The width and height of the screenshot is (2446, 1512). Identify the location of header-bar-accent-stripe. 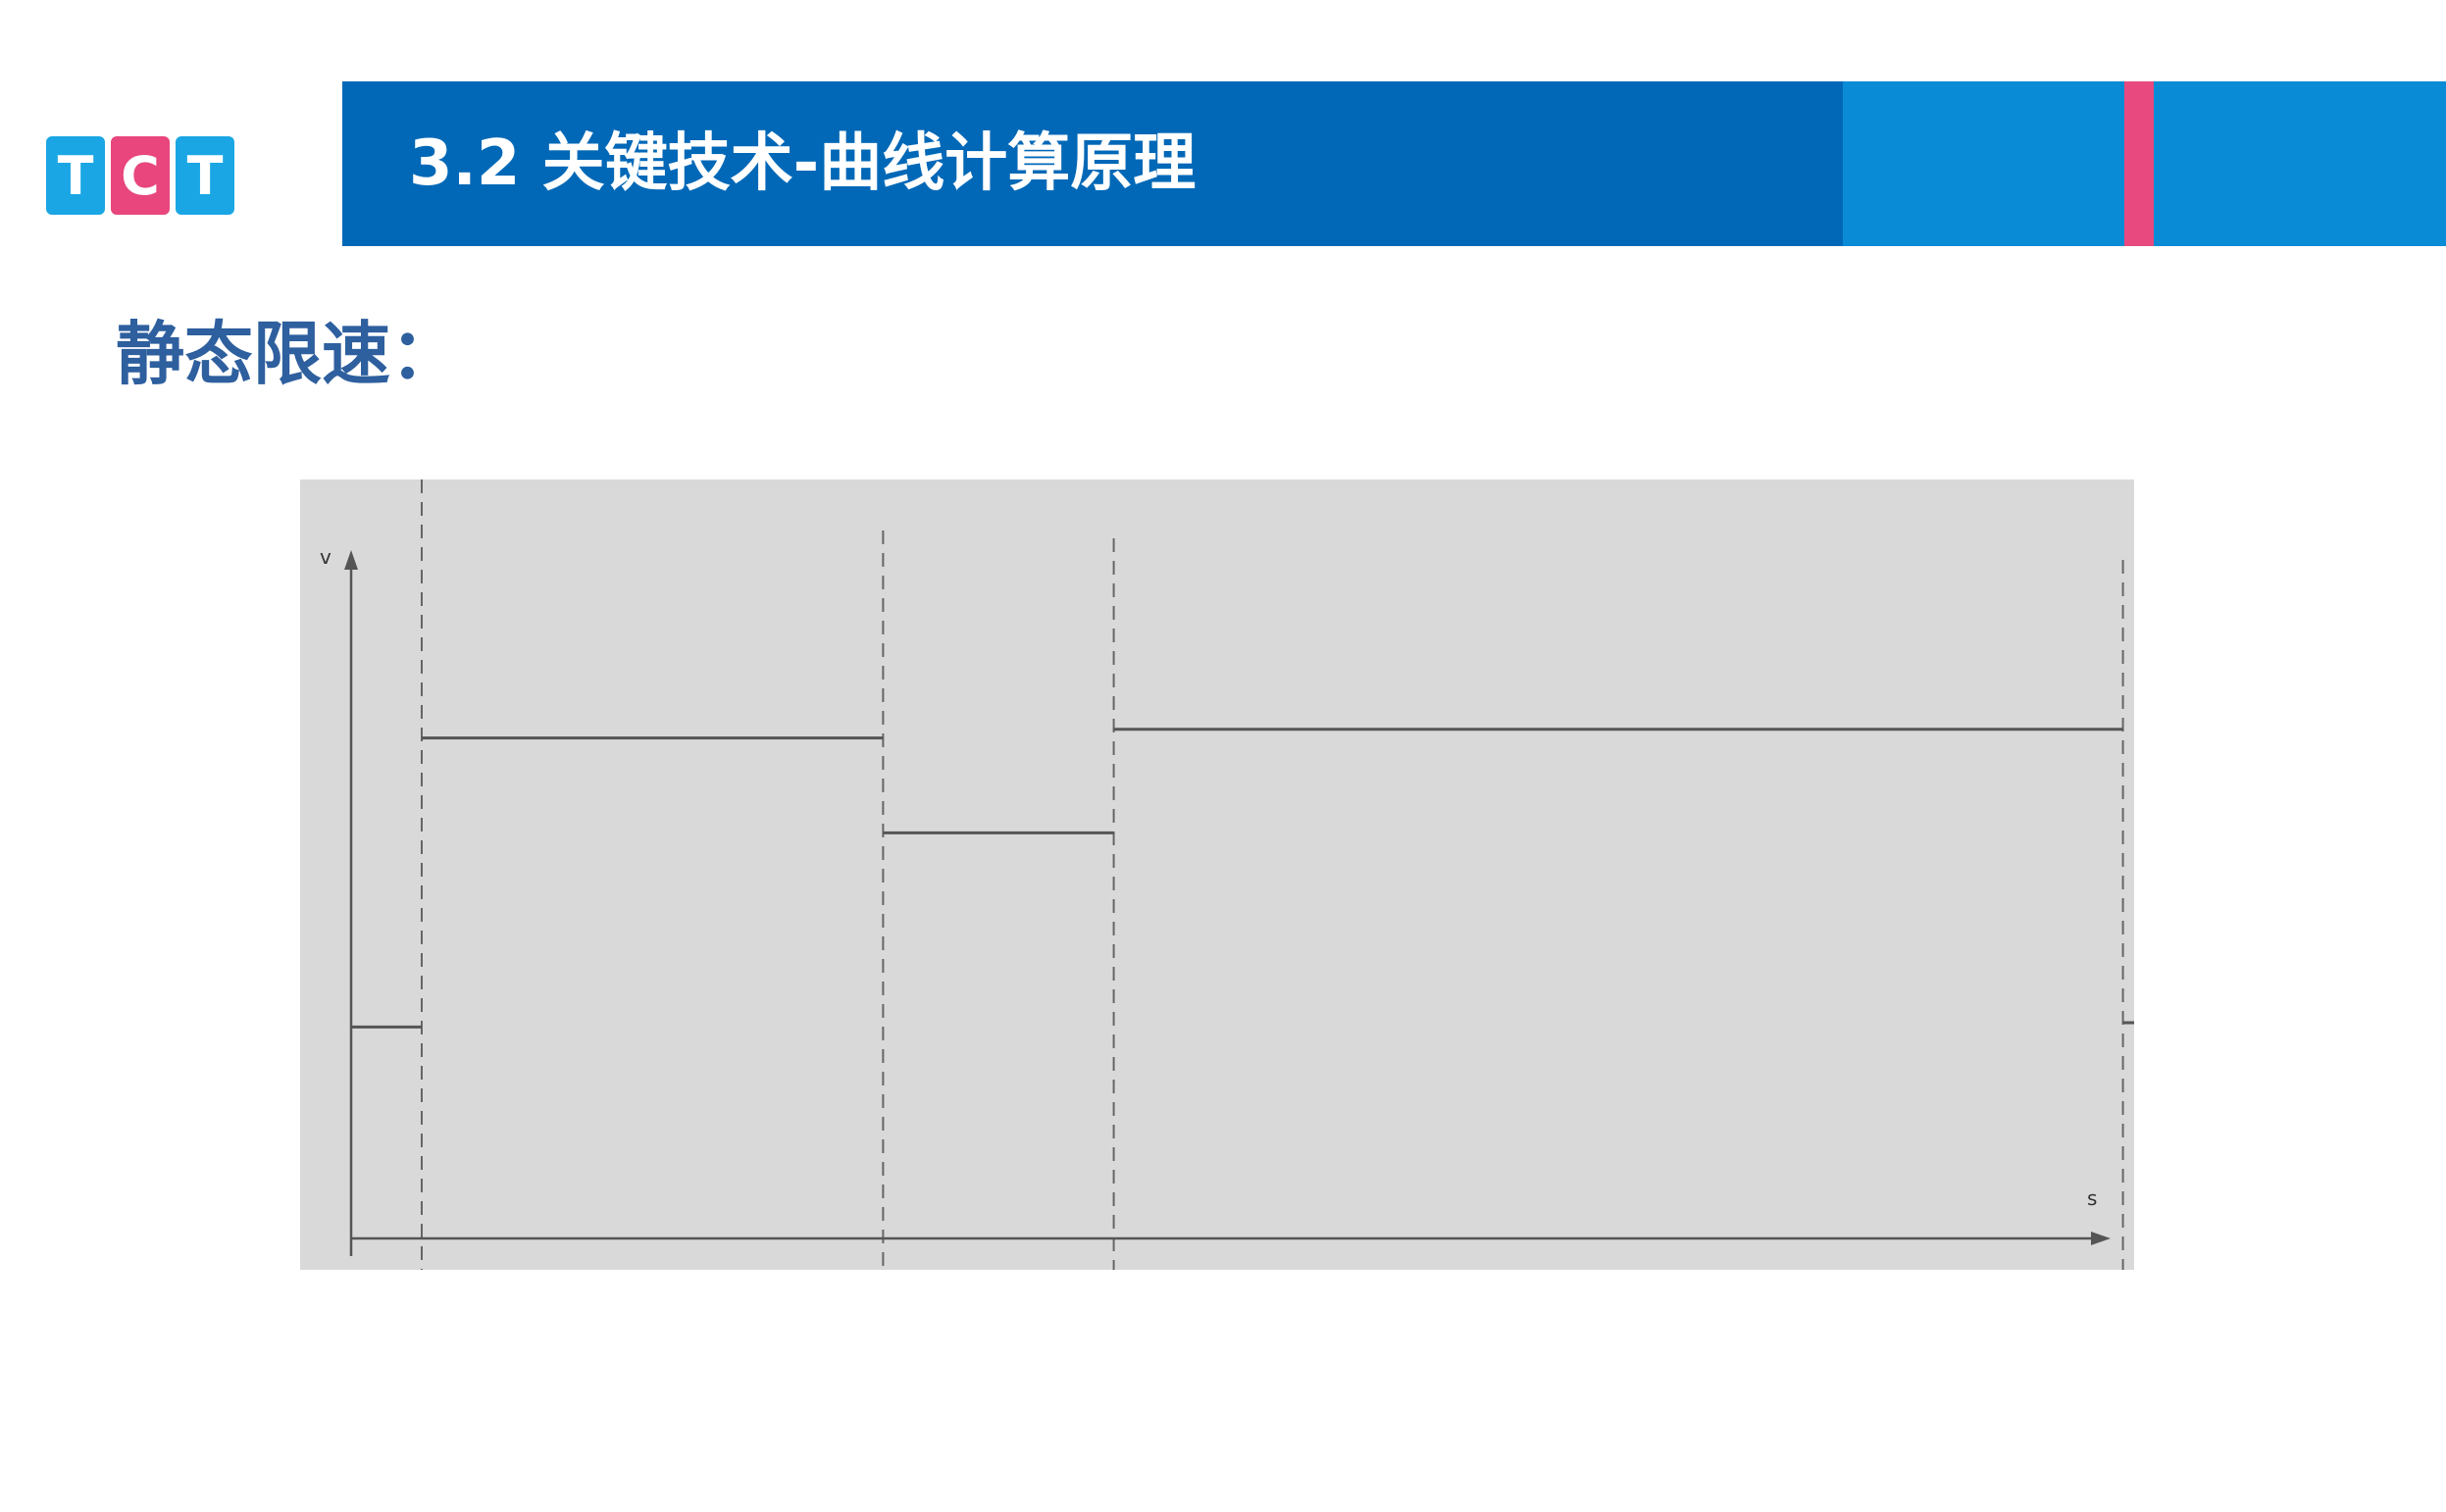
(2139, 163).